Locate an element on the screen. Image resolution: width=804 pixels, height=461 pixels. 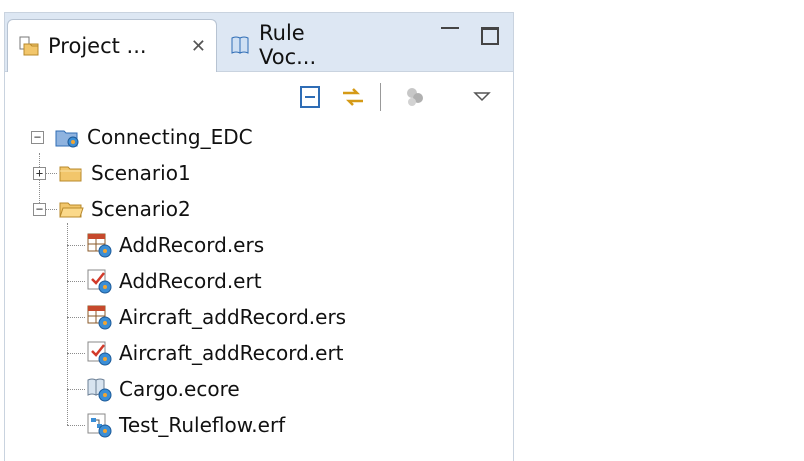
book-icon is located at coordinates (240, 45).